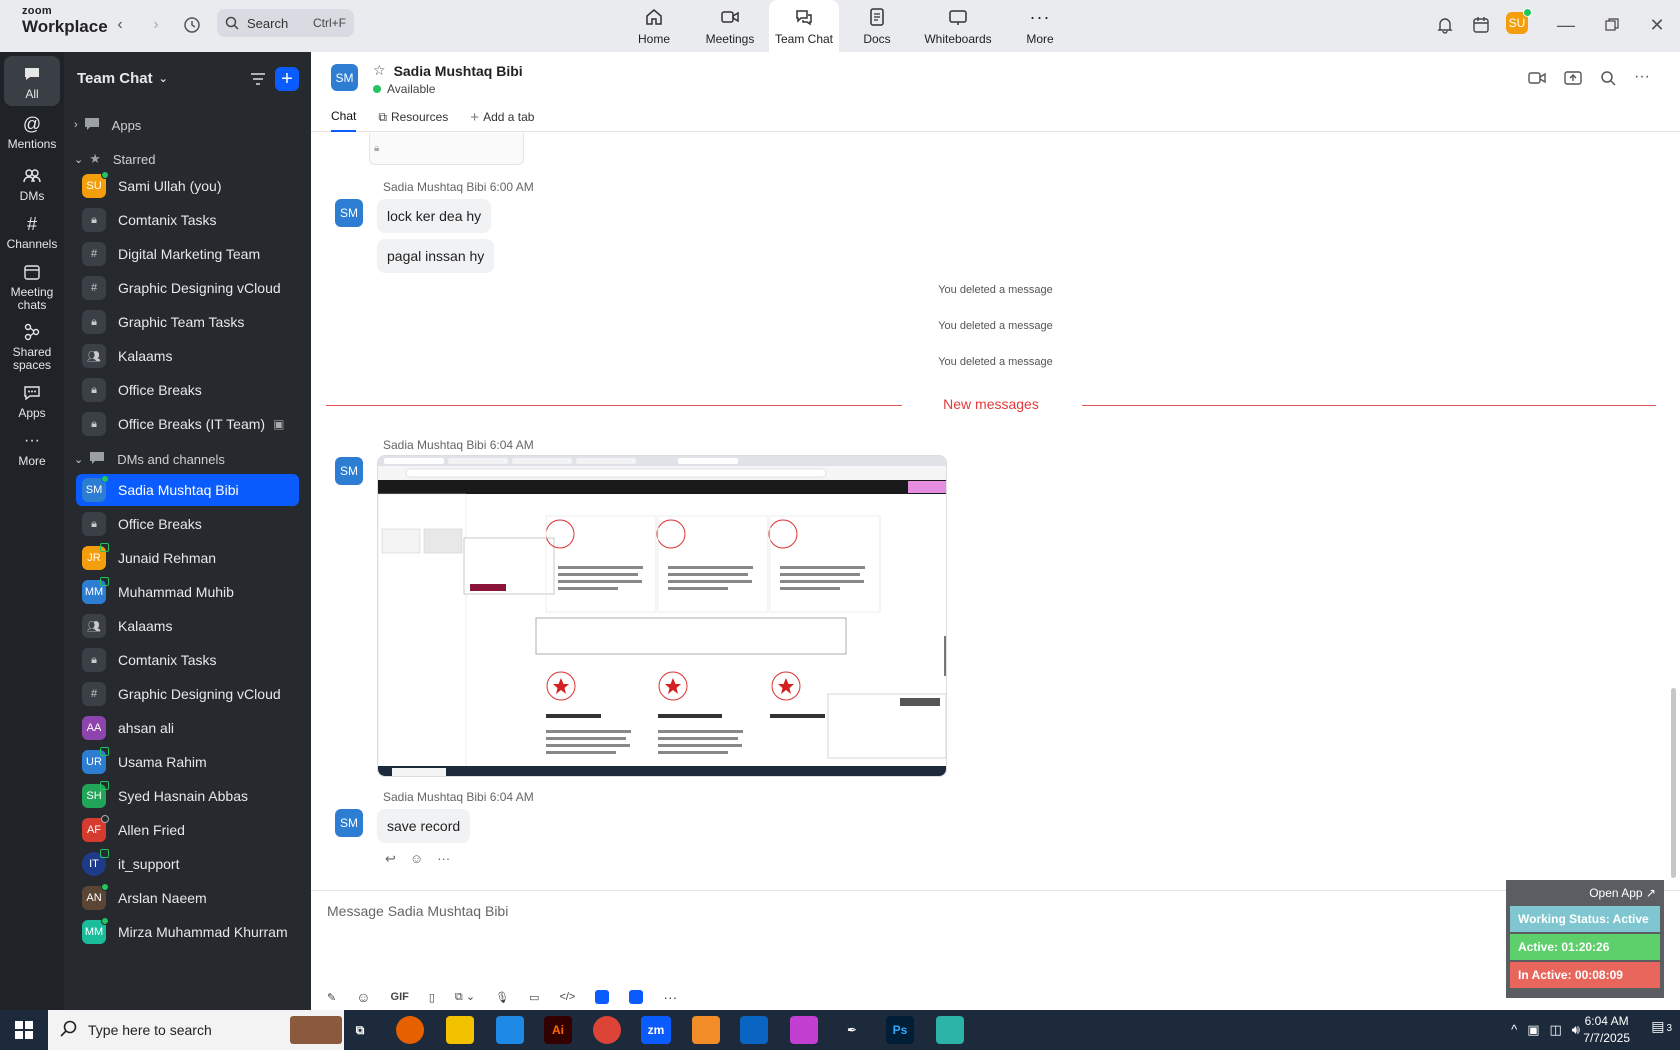  Describe the element at coordinates (1642, 80) in the screenshot. I see `more-options-icon: ···` at that location.